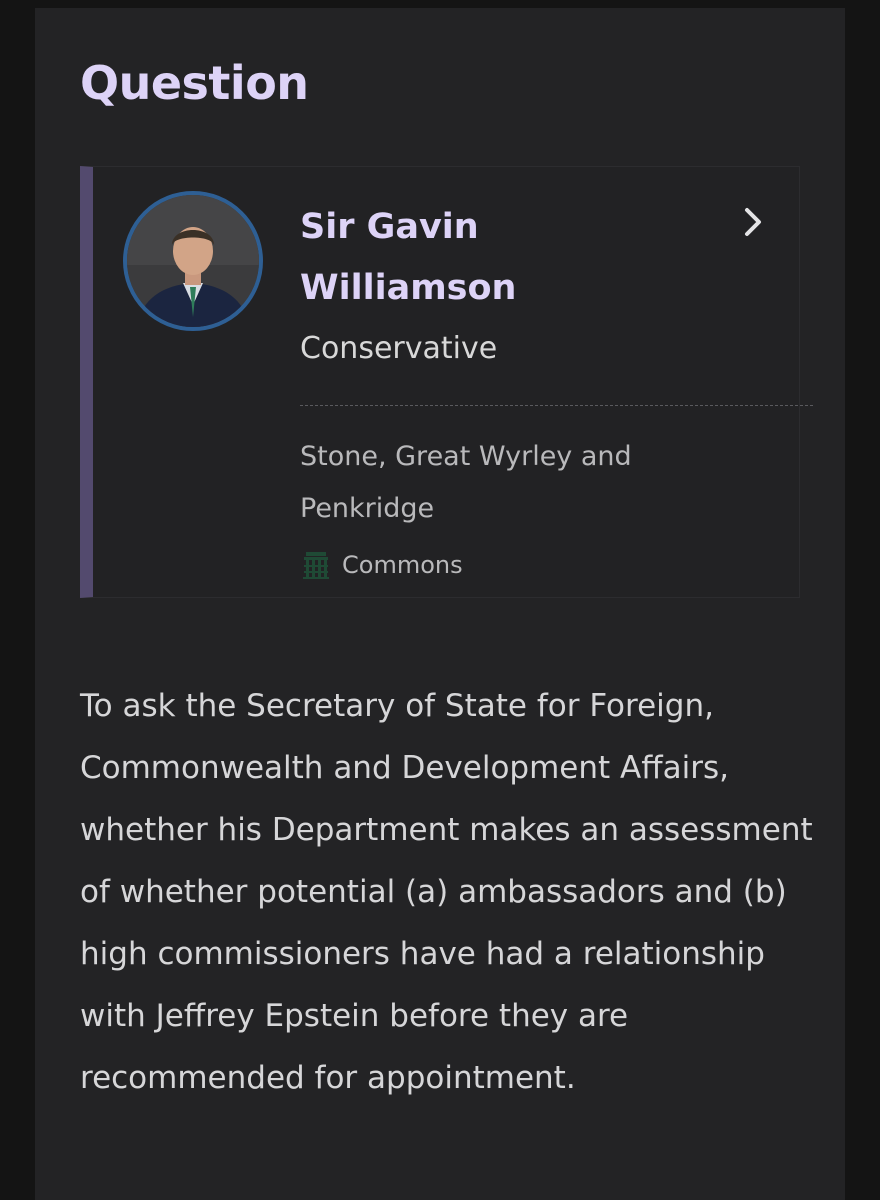 This screenshot has height=1200, width=880. What do you see at coordinates (194, 83) in the screenshot?
I see `section-heading: Question` at bounding box center [194, 83].